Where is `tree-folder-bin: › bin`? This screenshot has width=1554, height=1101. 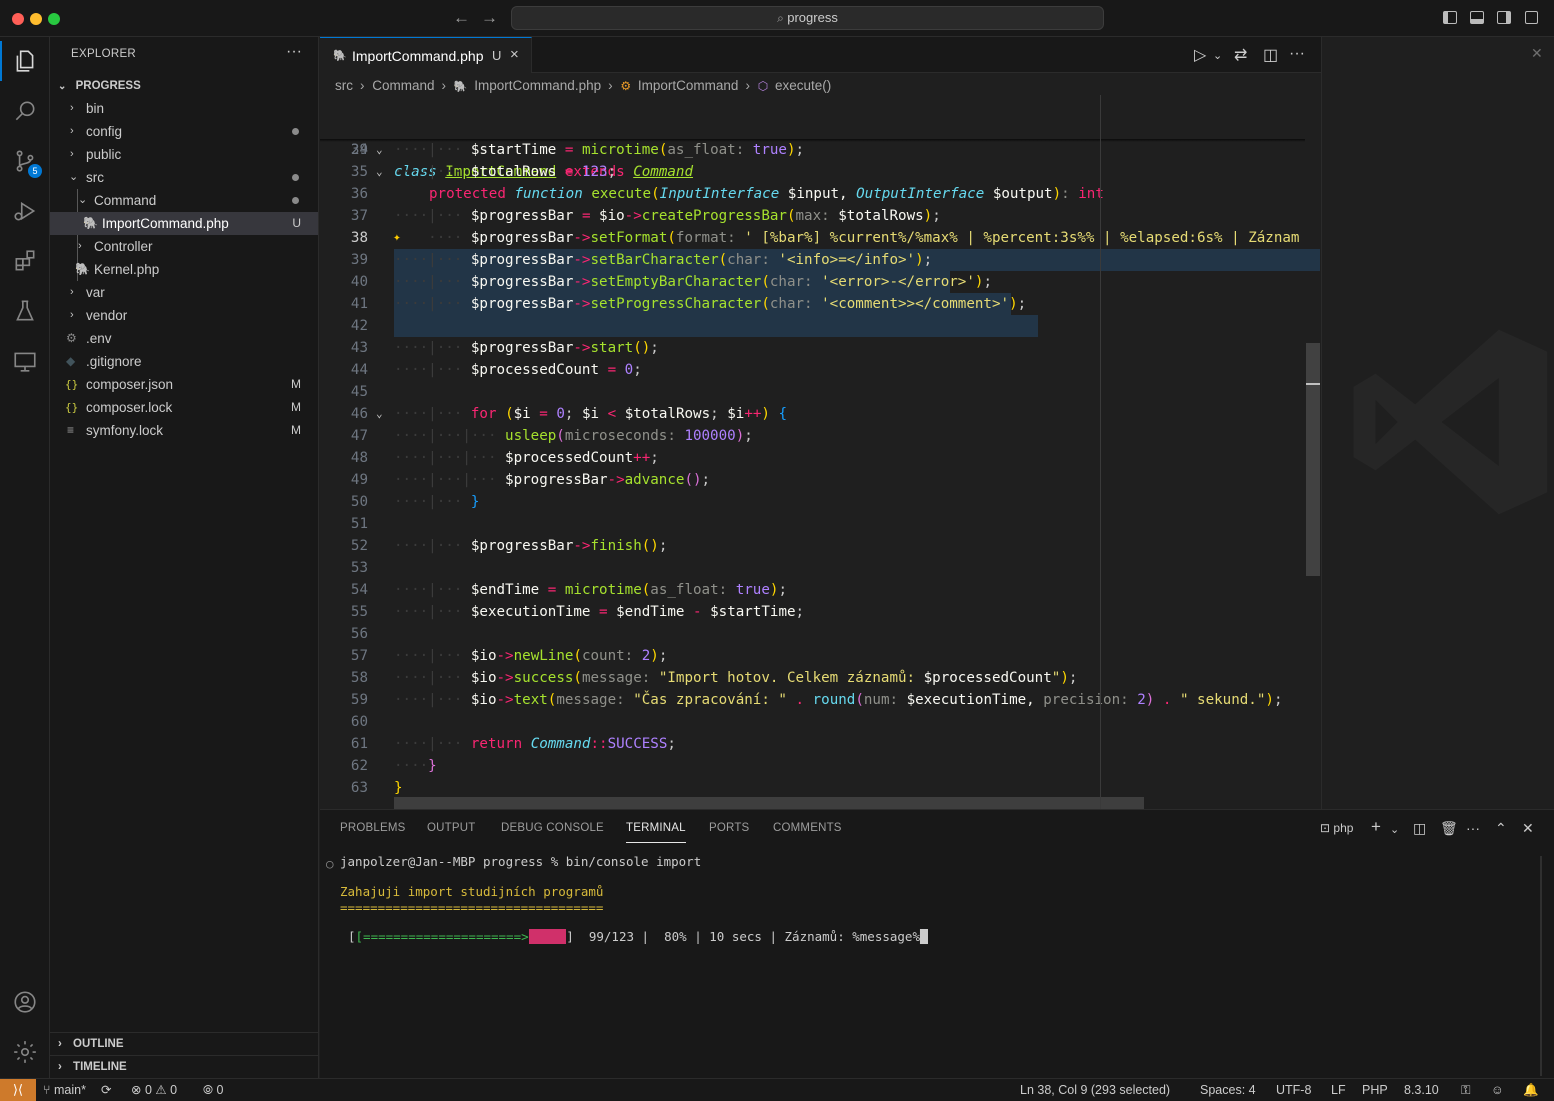 tree-folder-bin: › bin is located at coordinates (184, 108).